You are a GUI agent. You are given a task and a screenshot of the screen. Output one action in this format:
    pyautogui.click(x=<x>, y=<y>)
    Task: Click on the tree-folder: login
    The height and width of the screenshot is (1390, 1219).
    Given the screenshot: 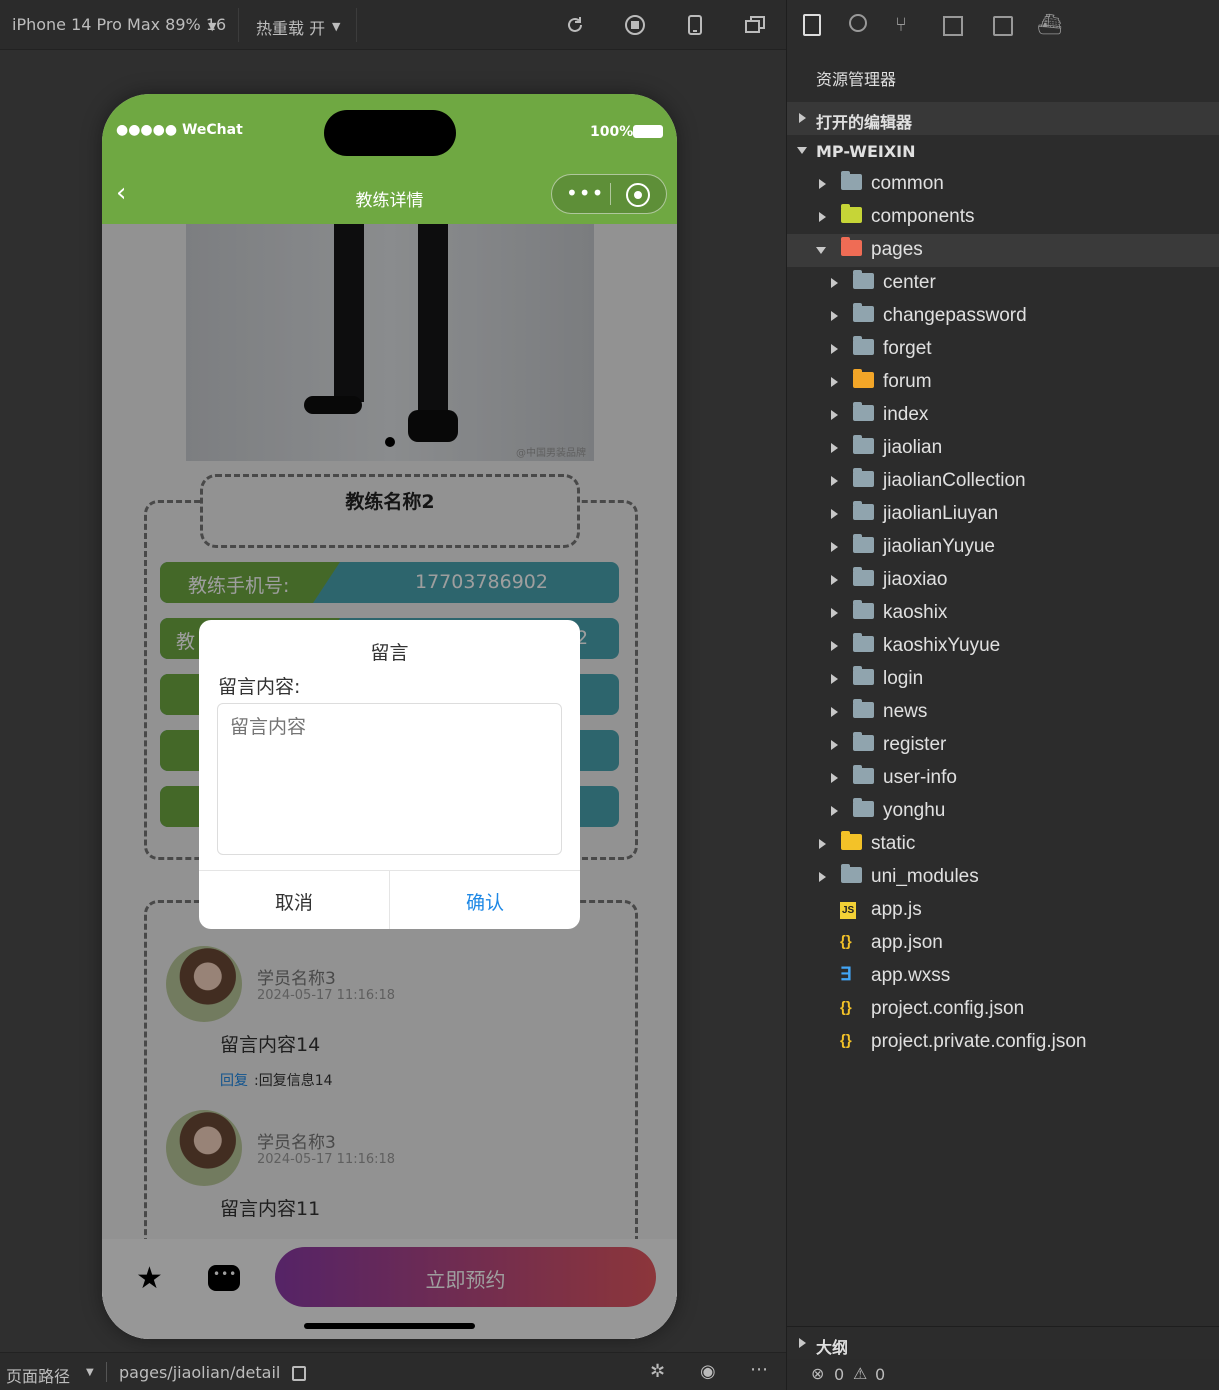 What is the action you would take?
    pyautogui.click(x=1003, y=679)
    